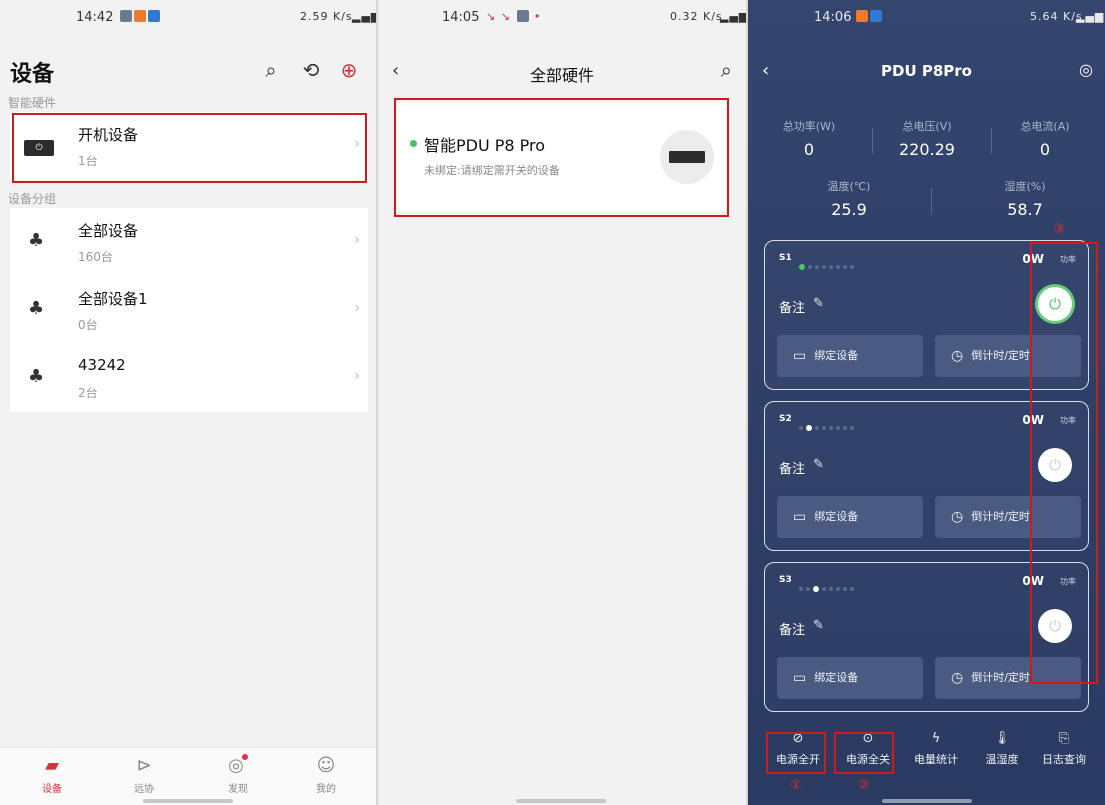  I want to click on status-time: 14:05, so click(461, 17).